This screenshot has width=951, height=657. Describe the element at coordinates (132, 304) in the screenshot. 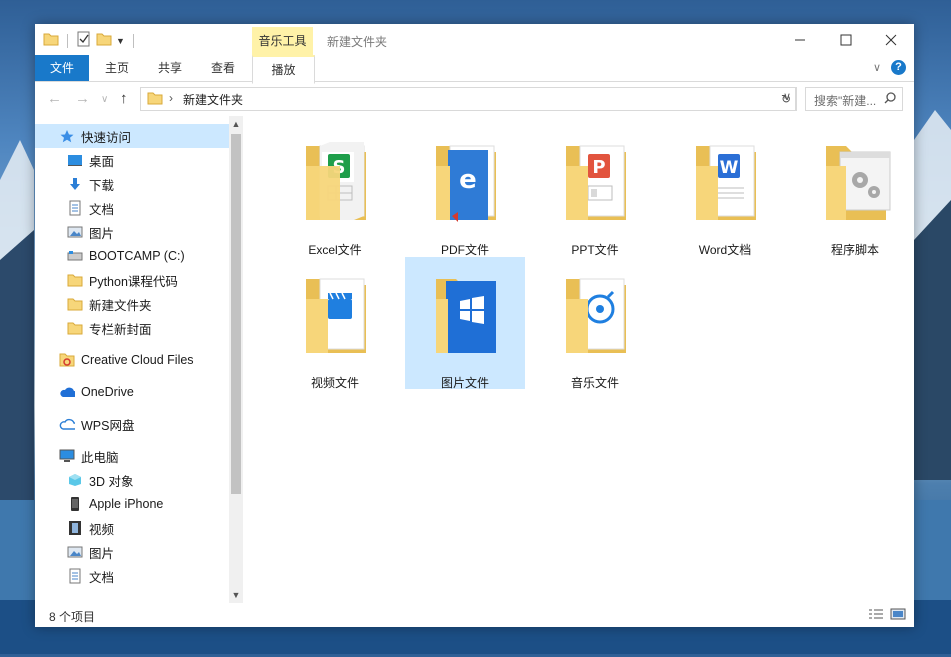

I see `nav-item-new-folder: 新建文件夹` at that location.